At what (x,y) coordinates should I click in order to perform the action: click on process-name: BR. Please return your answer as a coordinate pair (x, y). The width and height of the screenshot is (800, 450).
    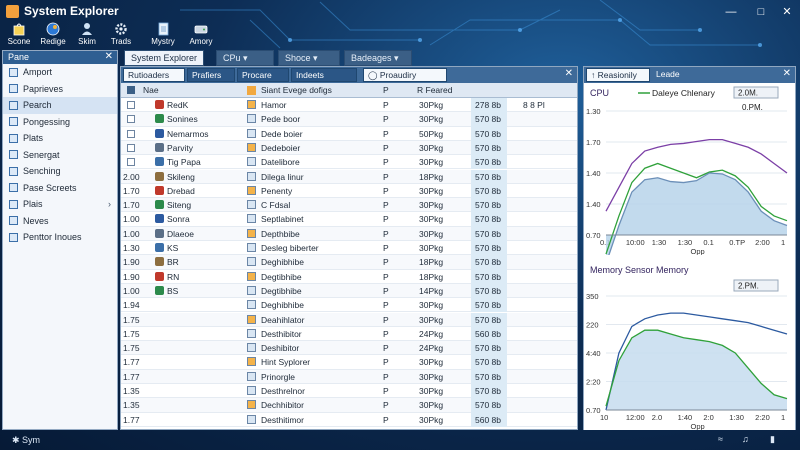
    Looking at the image, I should click on (173, 262).